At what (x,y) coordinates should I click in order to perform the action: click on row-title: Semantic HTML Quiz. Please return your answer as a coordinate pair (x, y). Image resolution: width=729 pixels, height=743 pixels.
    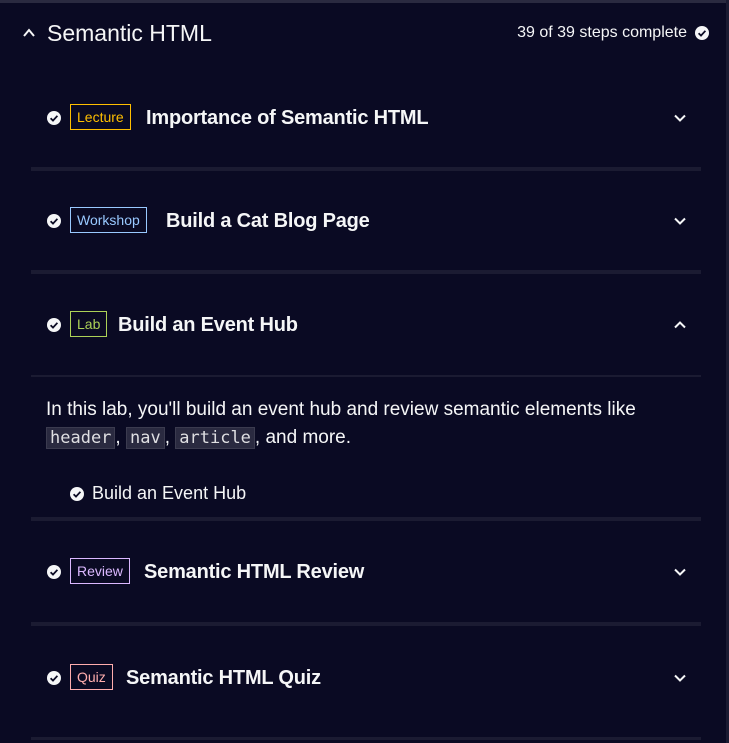
    Looking at the image, I should click on (223, 678).